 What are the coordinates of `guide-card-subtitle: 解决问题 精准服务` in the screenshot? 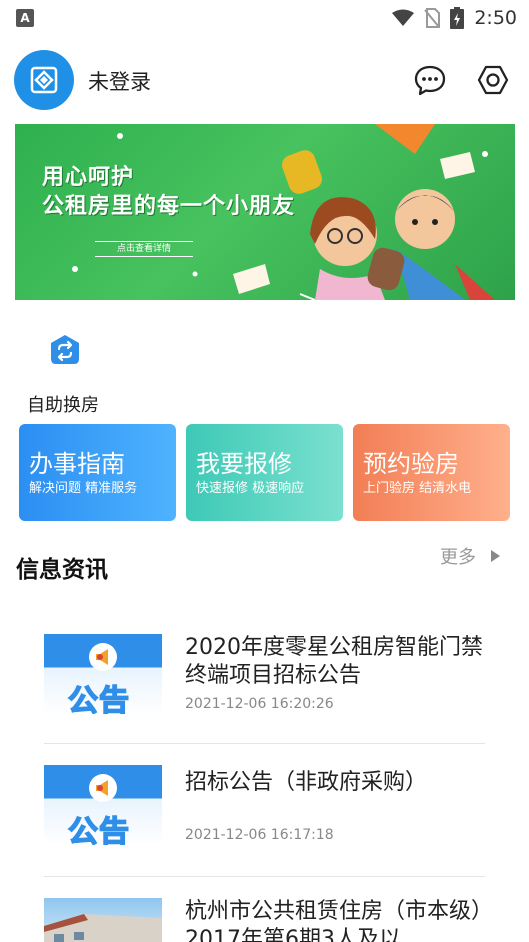 It's located at (83, 488).